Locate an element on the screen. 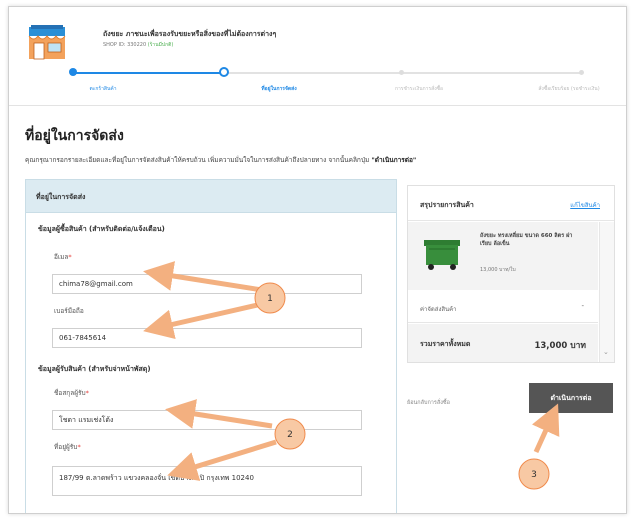 The width and height of the screenshot is (637, 524). phone-label: เบอร์มือถือ is located at coordinates (69, 311).